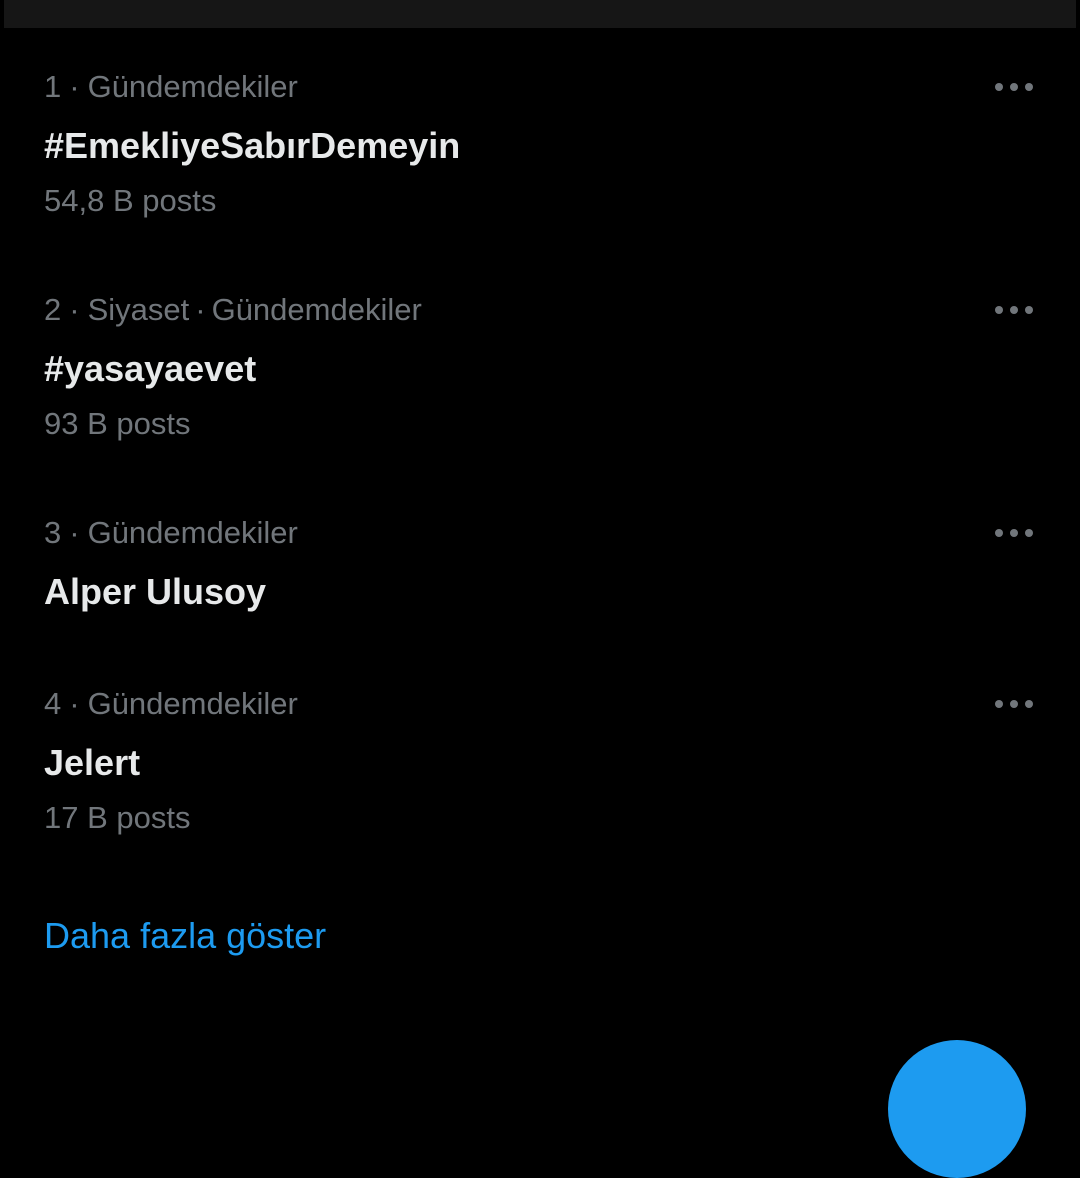 This screenshot has width=1080, height=1178. Describe the element at coordinates (117, 817) in the screenshot. I see `trend-post-count: 17 B posts` at that location.